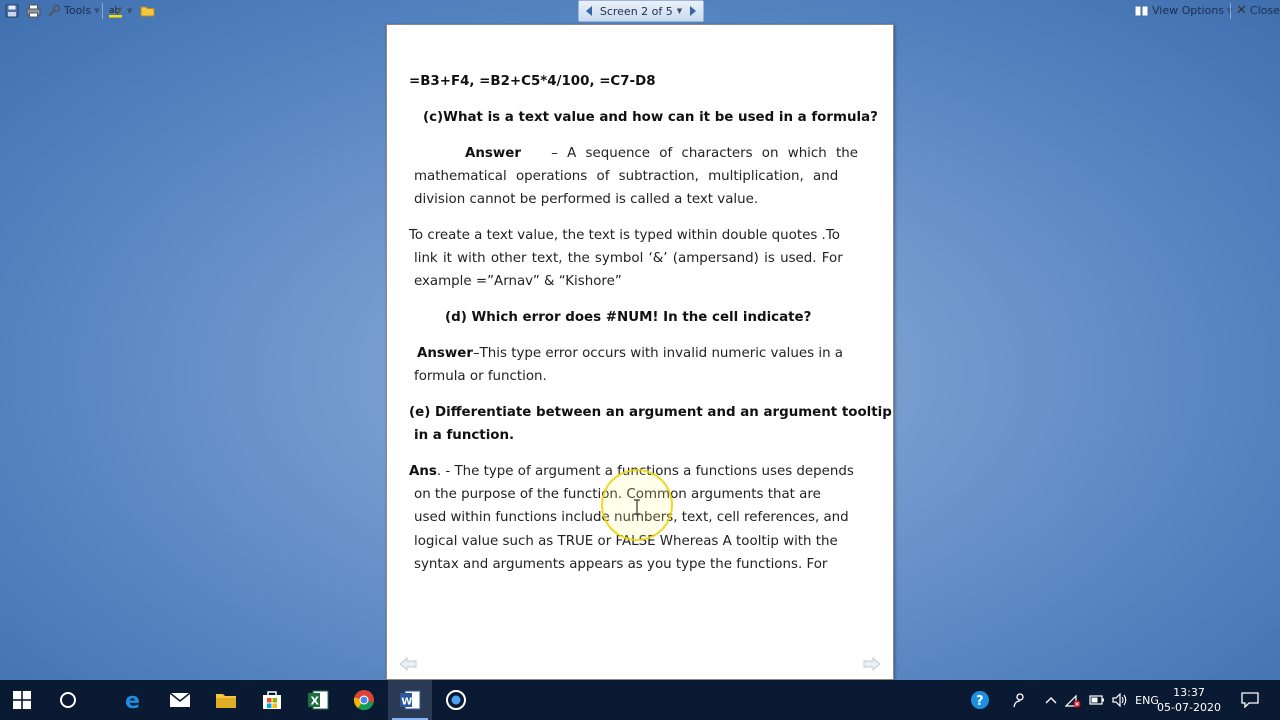  I want to click on comment-button, so click(147, 10).